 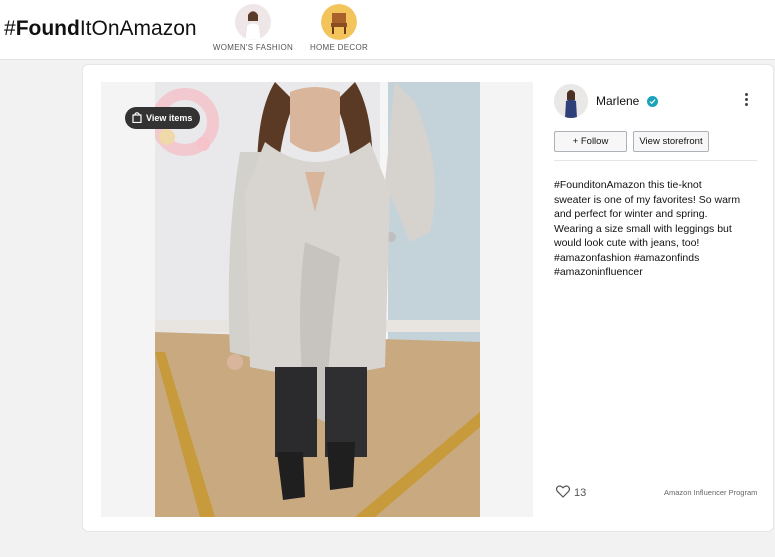 I want to click on view-storefront-button: View storefront, so click(x=671, y=141).